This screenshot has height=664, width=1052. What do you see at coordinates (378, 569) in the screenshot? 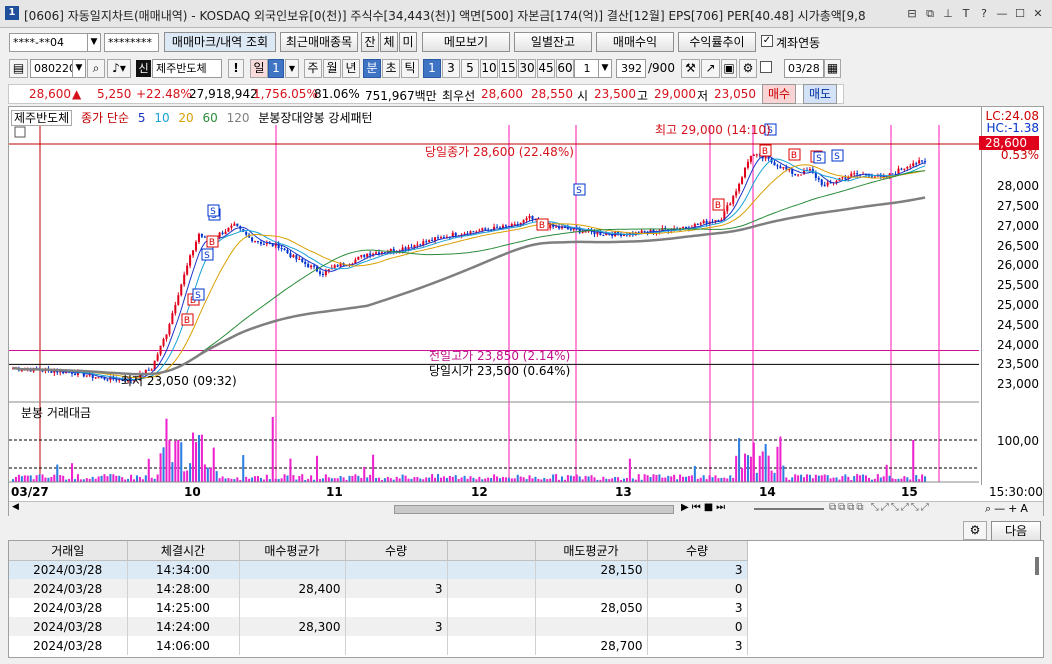
I see `table-row: 2024/03/28 14:34:00 28,150 3` at bounding box center [378, 569].